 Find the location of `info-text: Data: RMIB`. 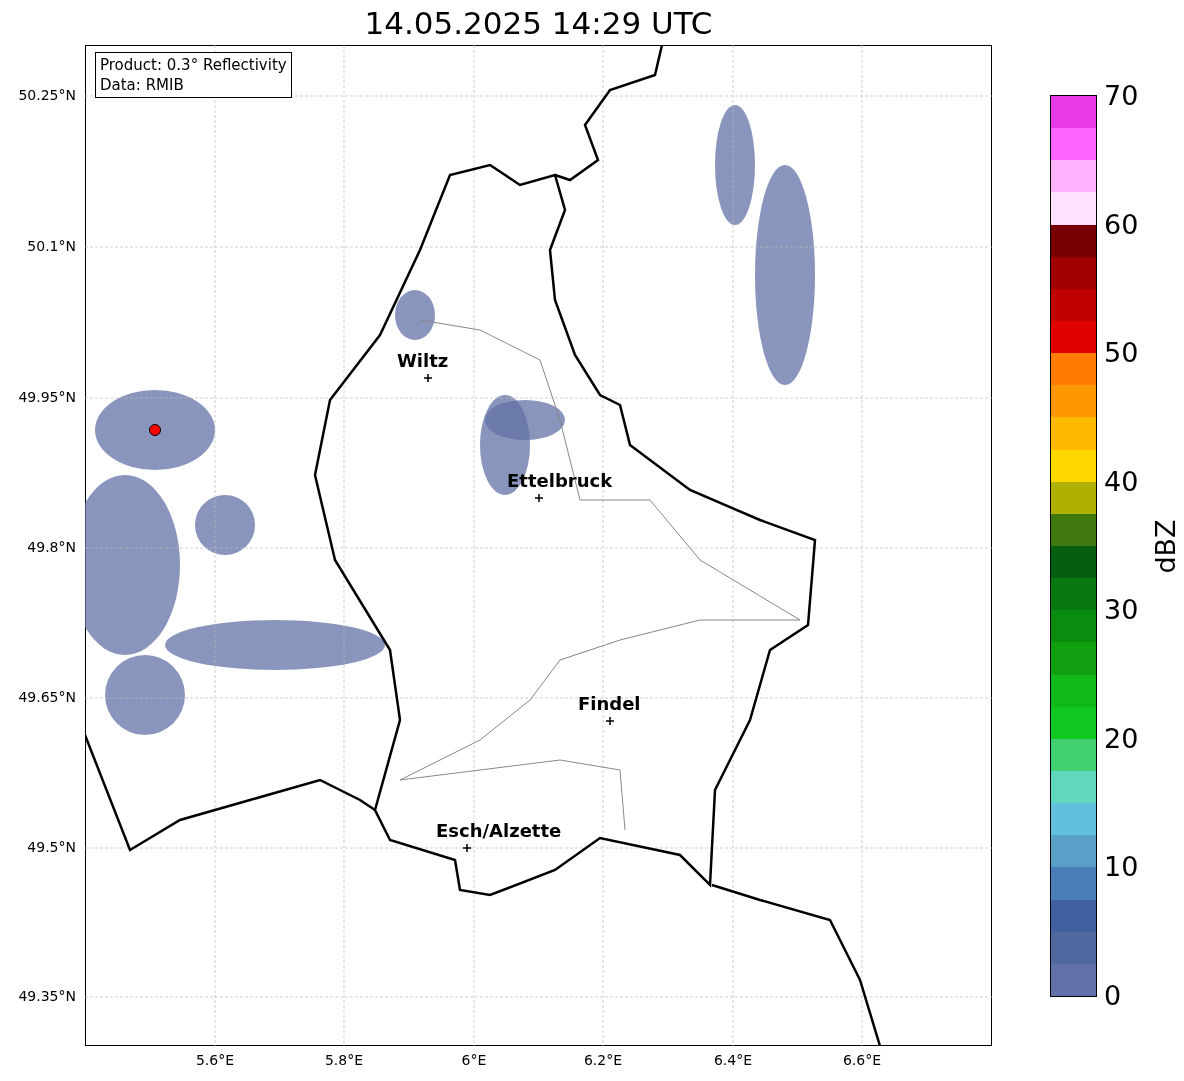

info-text: Data: RMIB is located at coordinates (142, 85).